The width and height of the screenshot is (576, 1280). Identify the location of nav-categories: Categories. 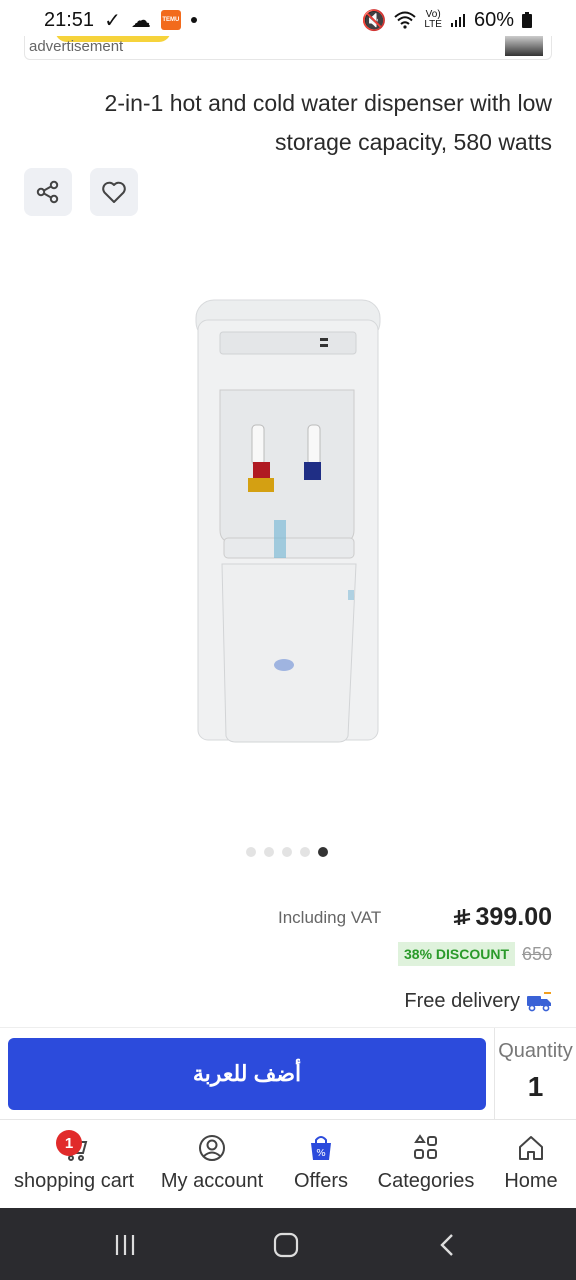
(426, 1162).